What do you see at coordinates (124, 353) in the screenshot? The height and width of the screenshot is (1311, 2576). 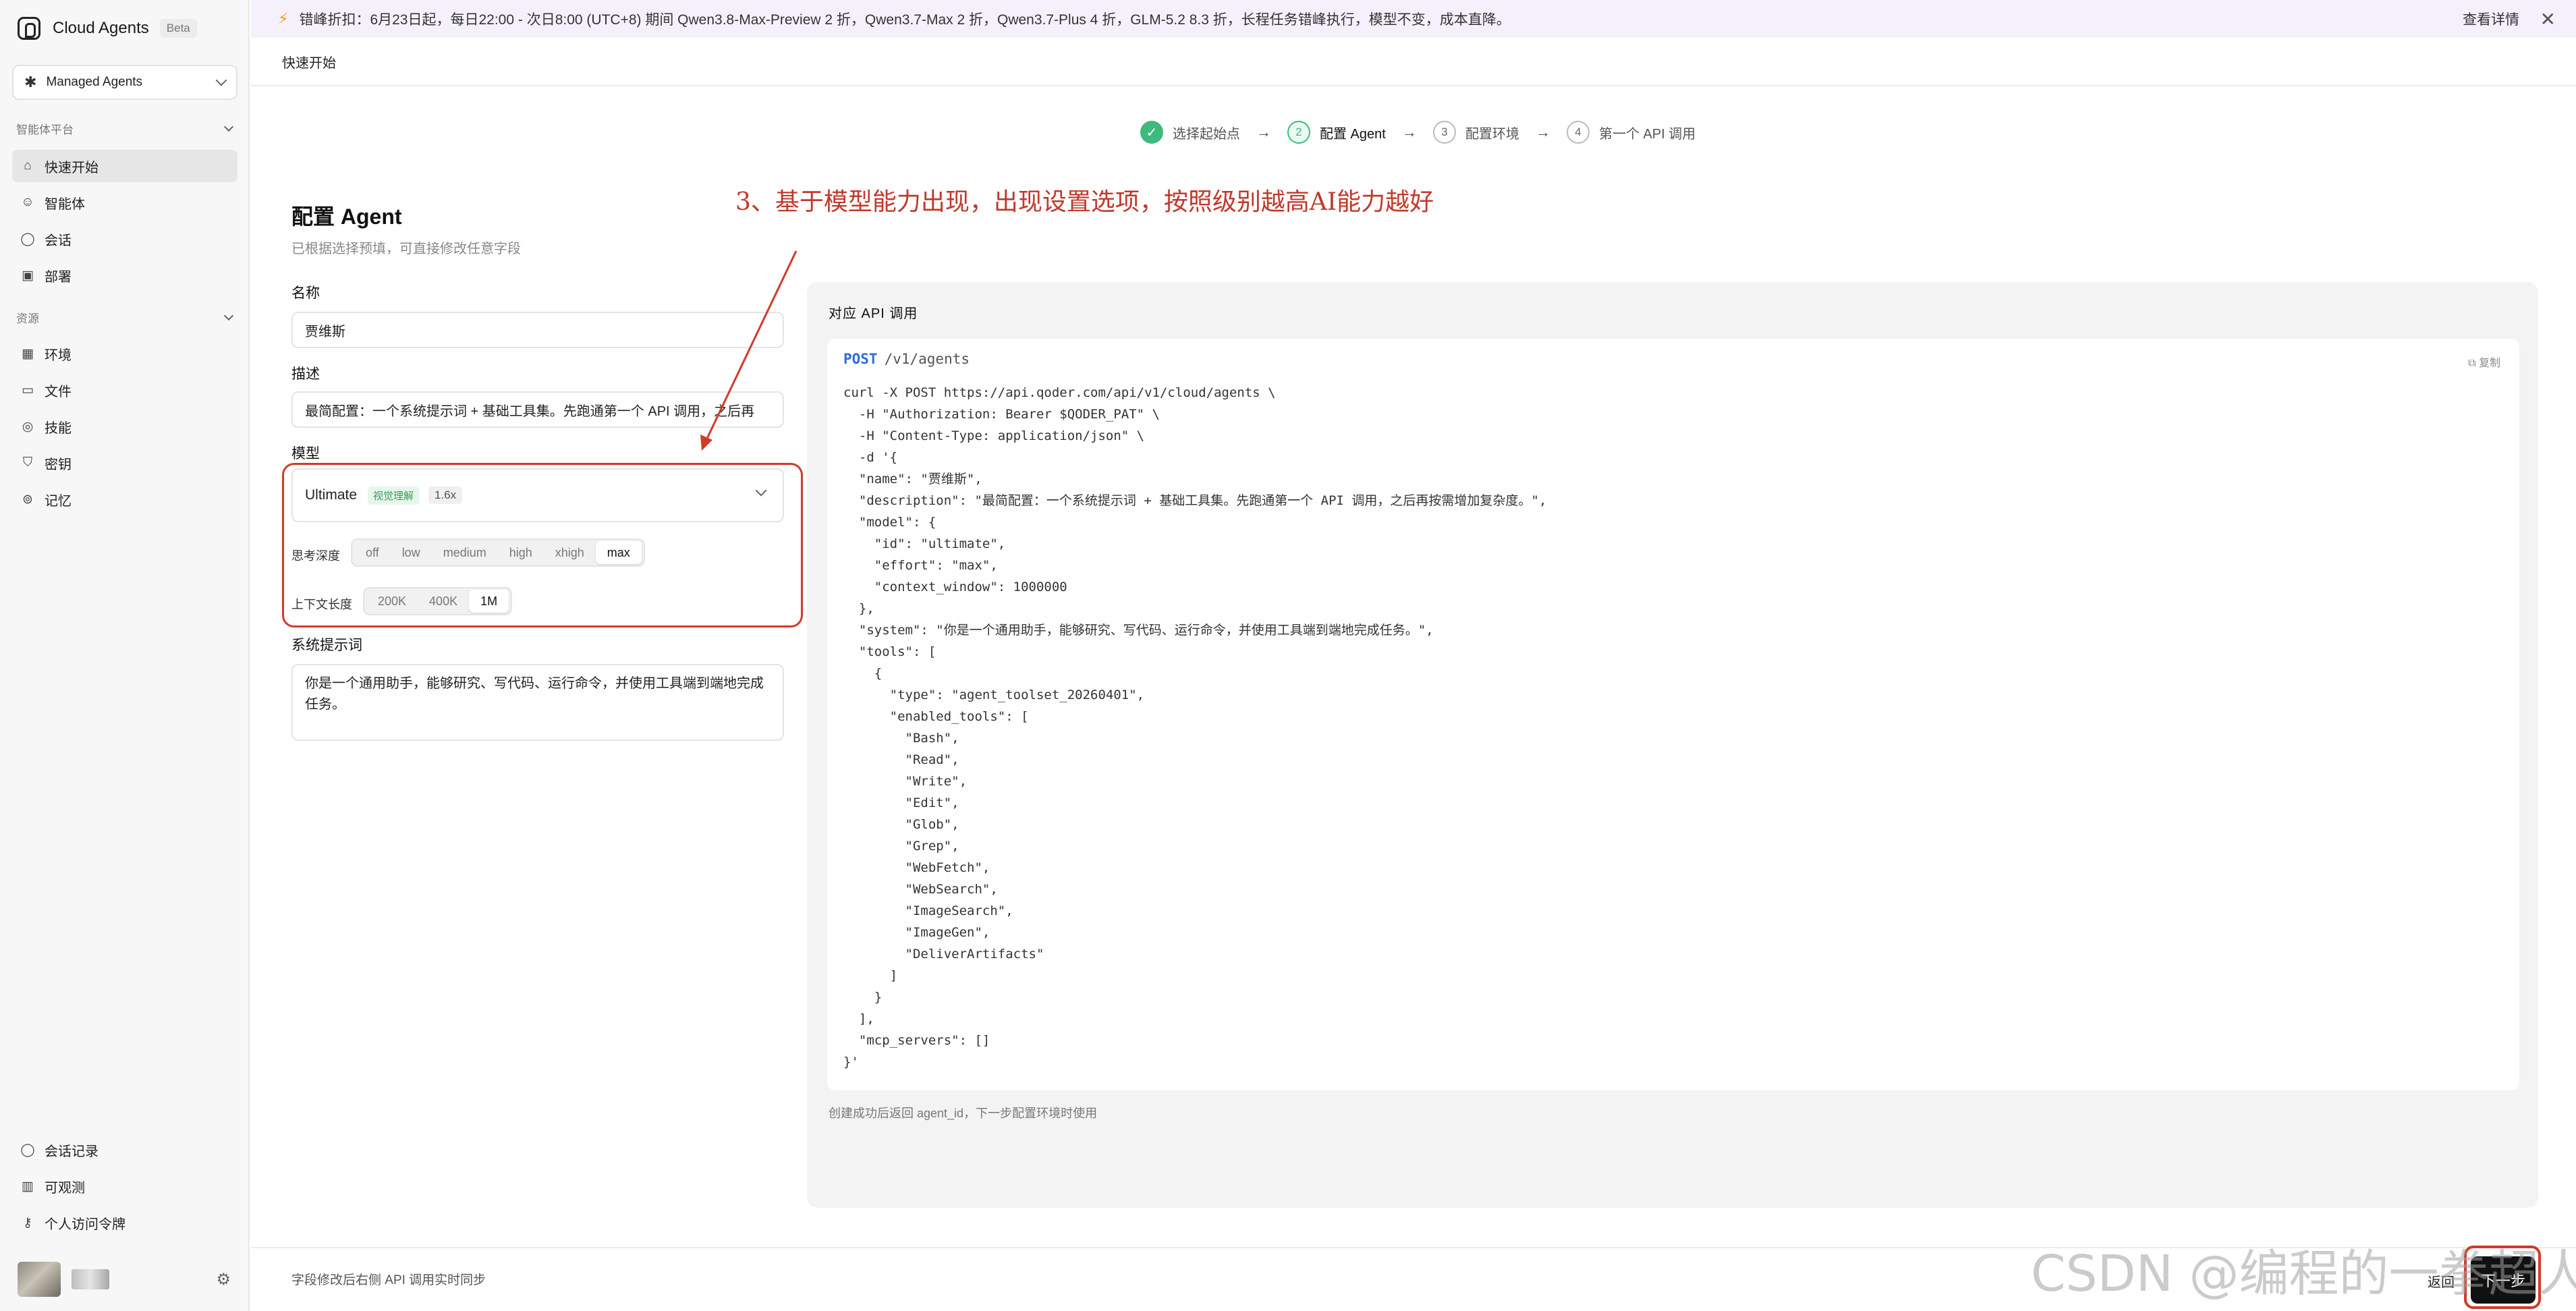 I see `sidebar-item-environments: ▦ 环境` at bounding box center [124, 353].